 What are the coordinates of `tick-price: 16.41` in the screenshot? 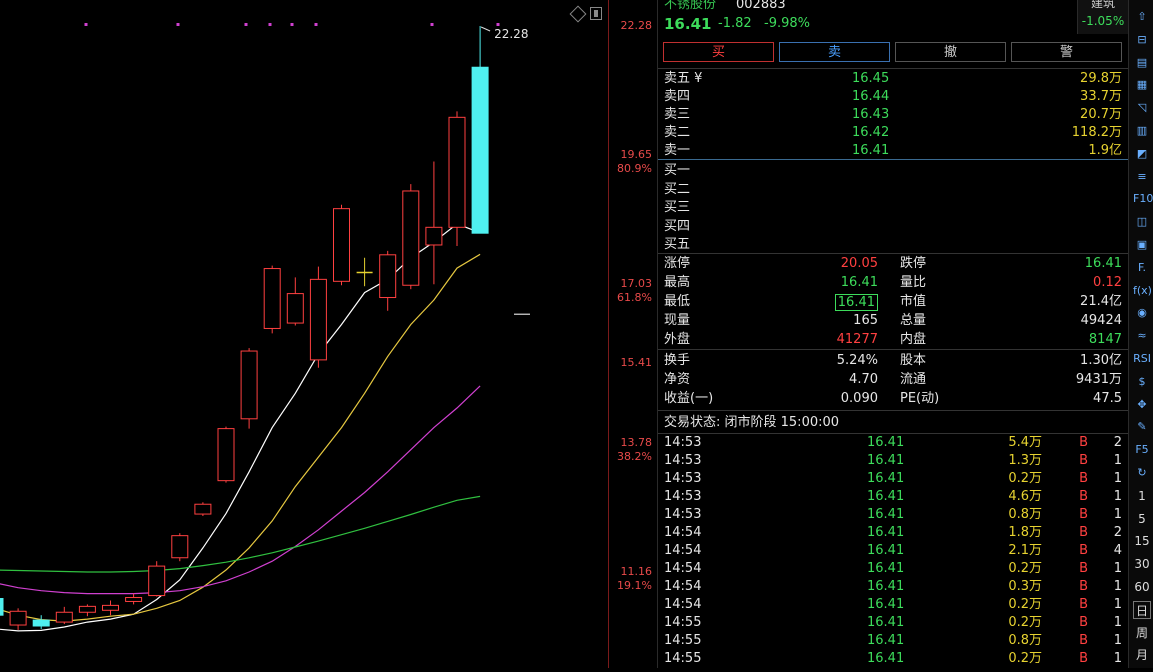 It's located at (886, 658).